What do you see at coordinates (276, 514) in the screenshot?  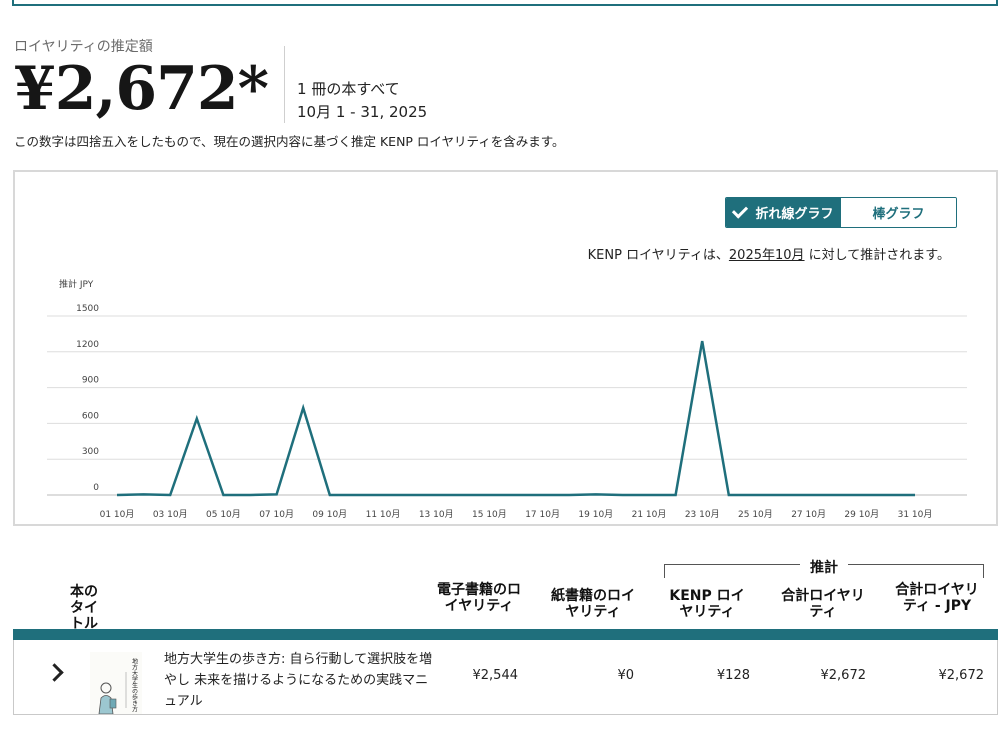 I see `x-tick-label: 07 10月` at bounding box center [276, 514].